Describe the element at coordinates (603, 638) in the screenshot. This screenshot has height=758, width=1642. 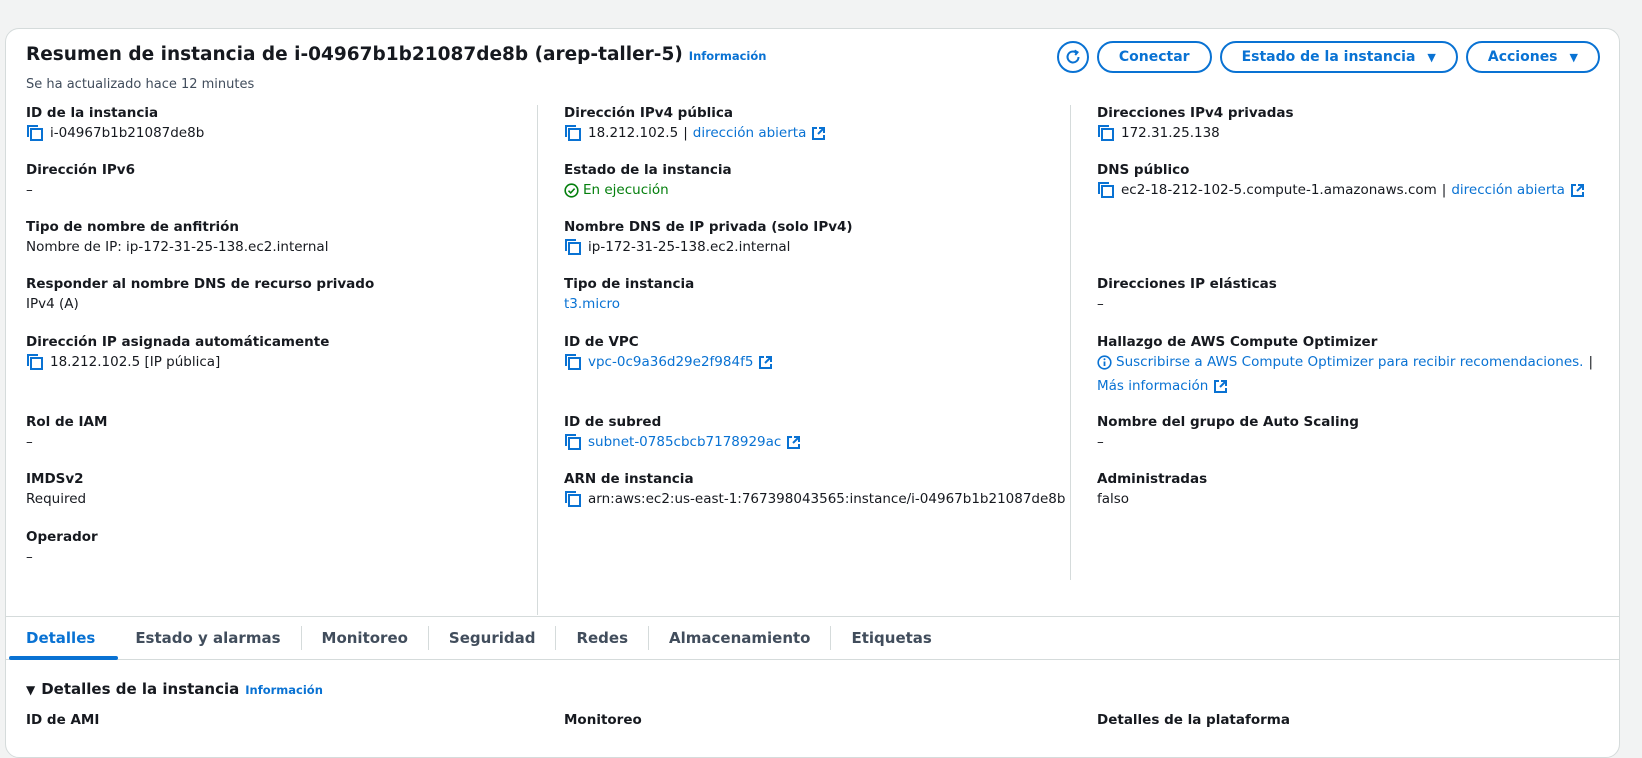
I see `tab-redes: Redes` at that location.